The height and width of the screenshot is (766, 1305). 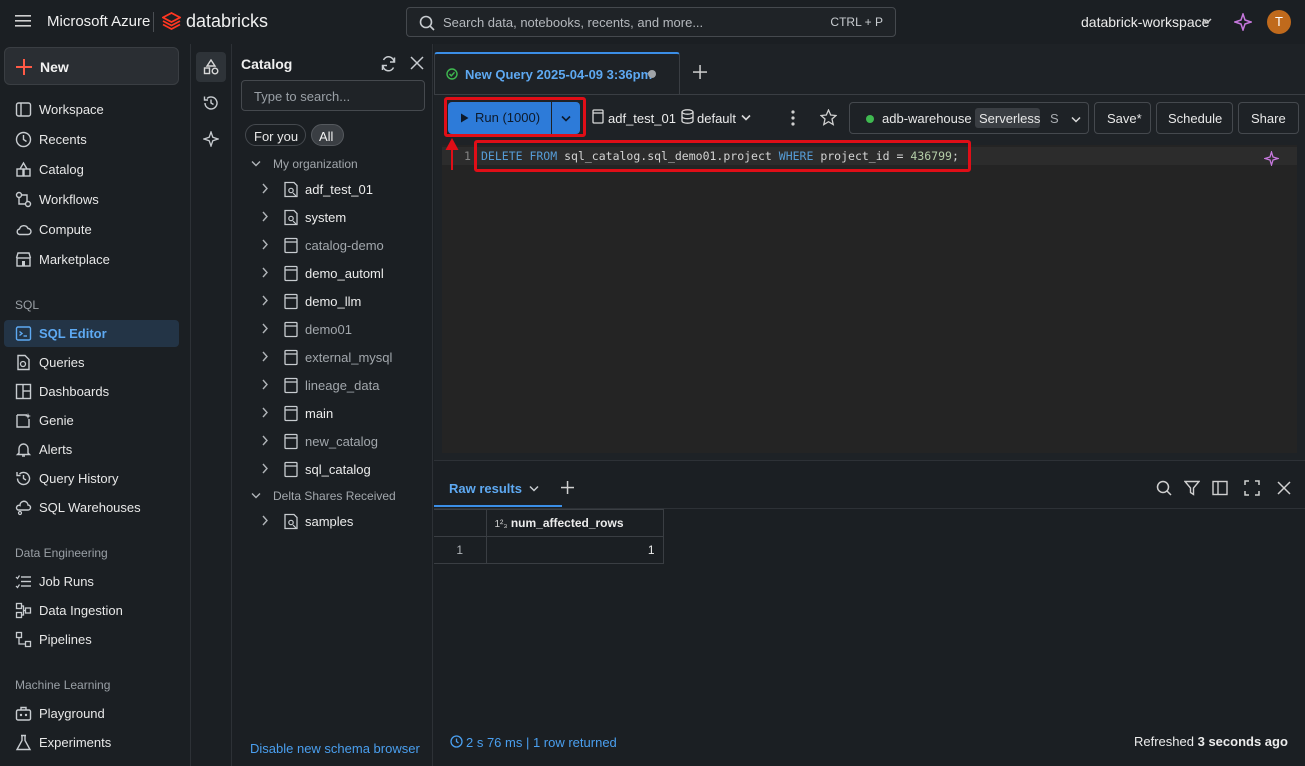 What do you see at coordinates (574, 523) in the screenshot?
I see `column-header-num-affected-rows: 1²₃ num_affected_rows` at bounding box center [574, 523].